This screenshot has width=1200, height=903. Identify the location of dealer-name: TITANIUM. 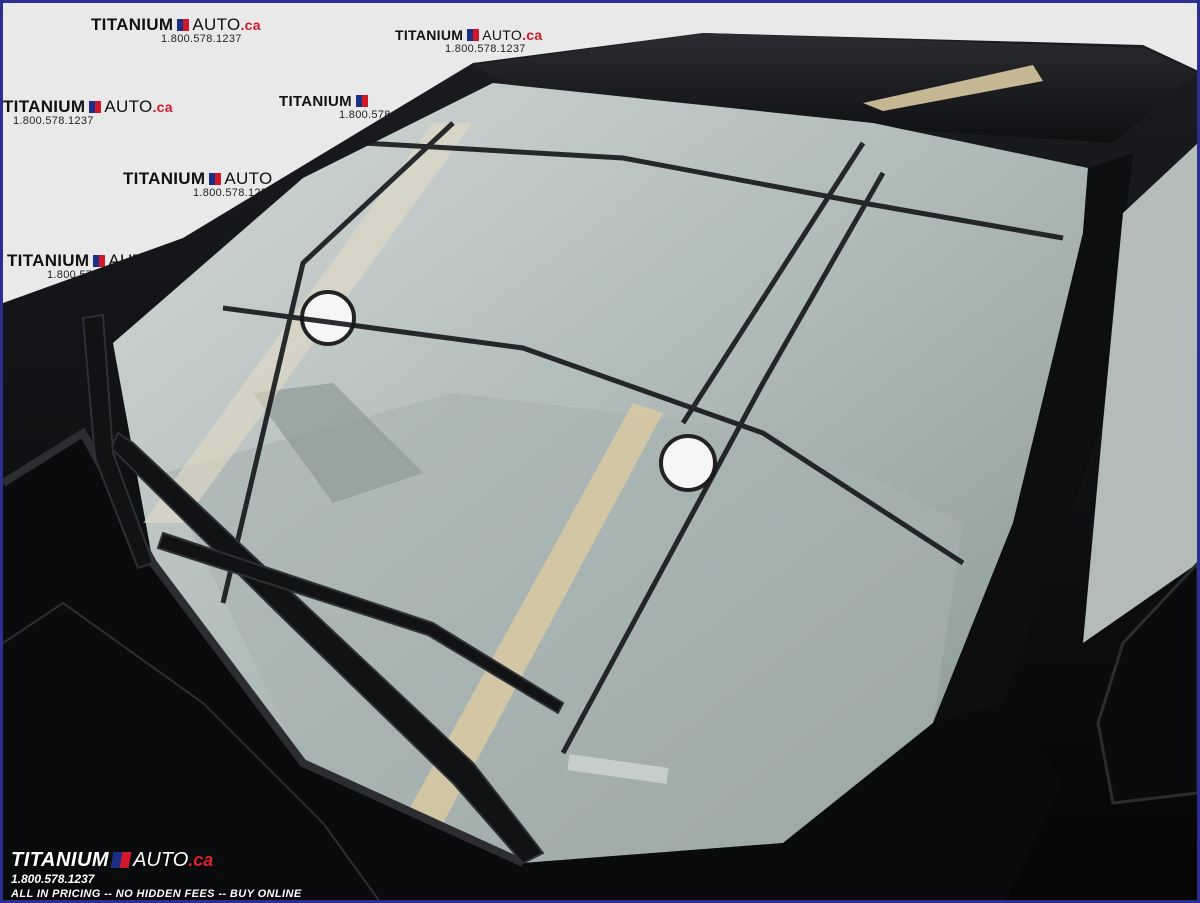
(60, 860).